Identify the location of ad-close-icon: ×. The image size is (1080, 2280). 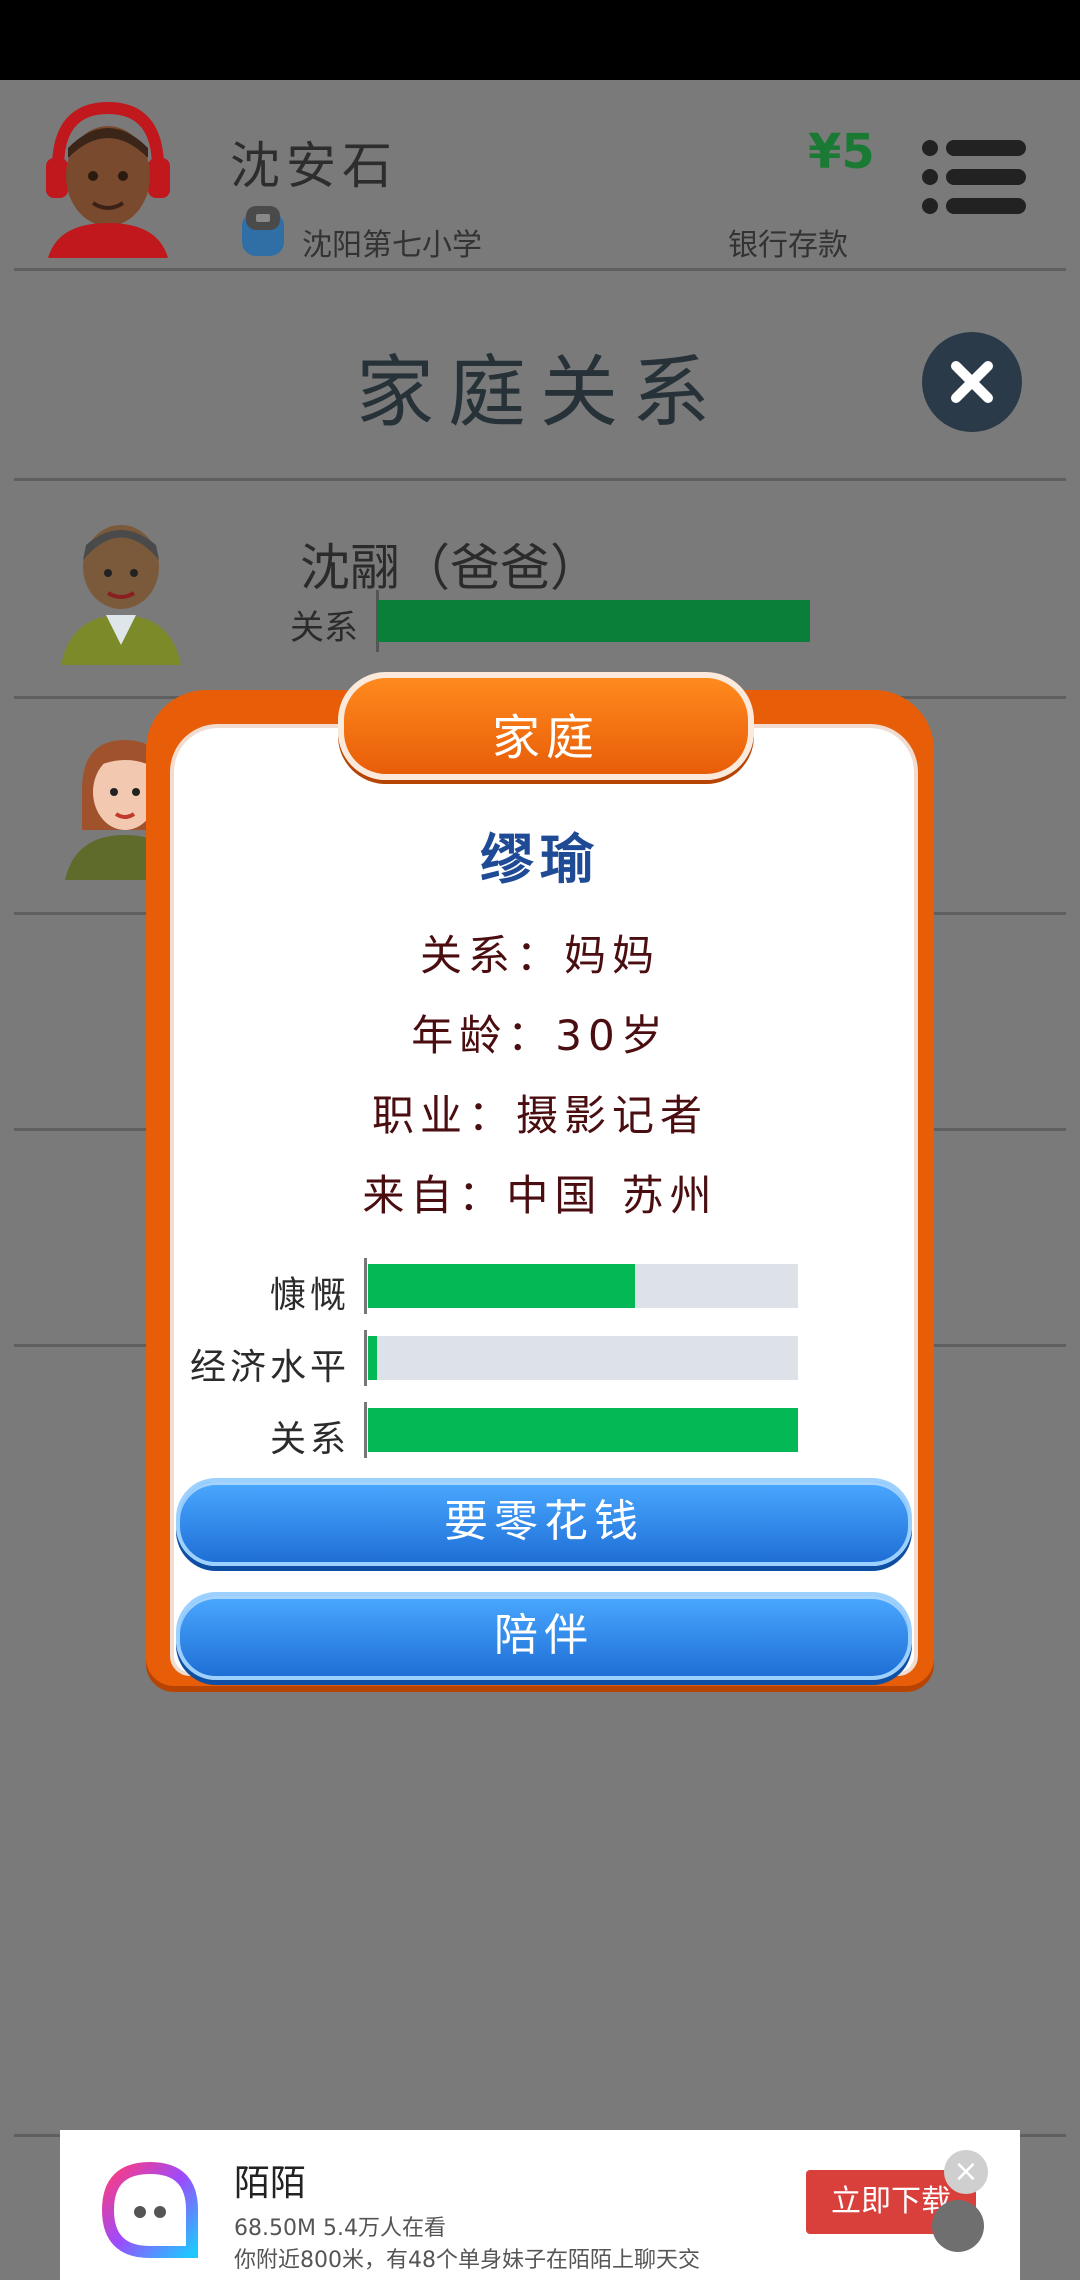
(966, 2172).